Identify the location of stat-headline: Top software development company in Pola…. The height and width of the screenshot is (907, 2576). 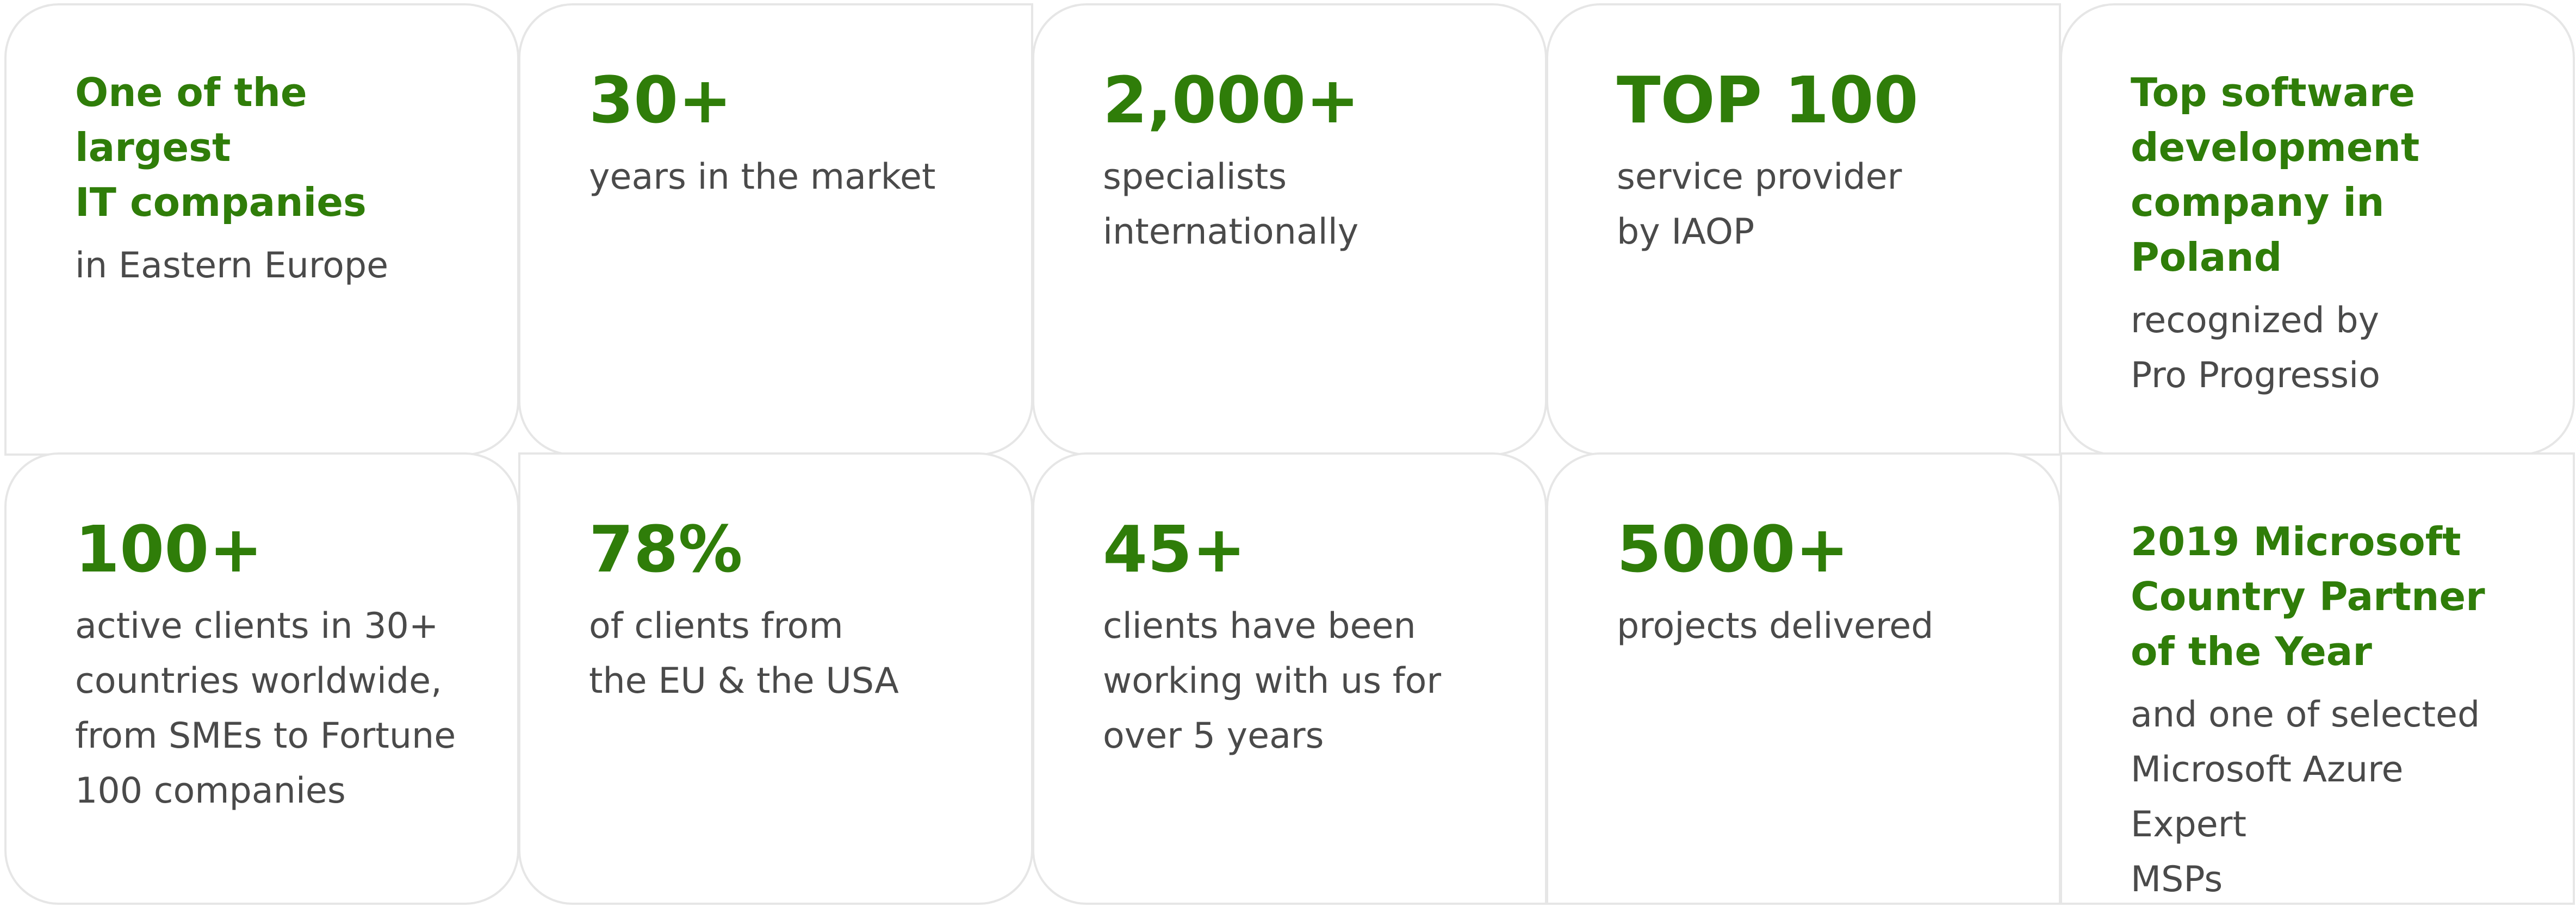
(2276, 175).